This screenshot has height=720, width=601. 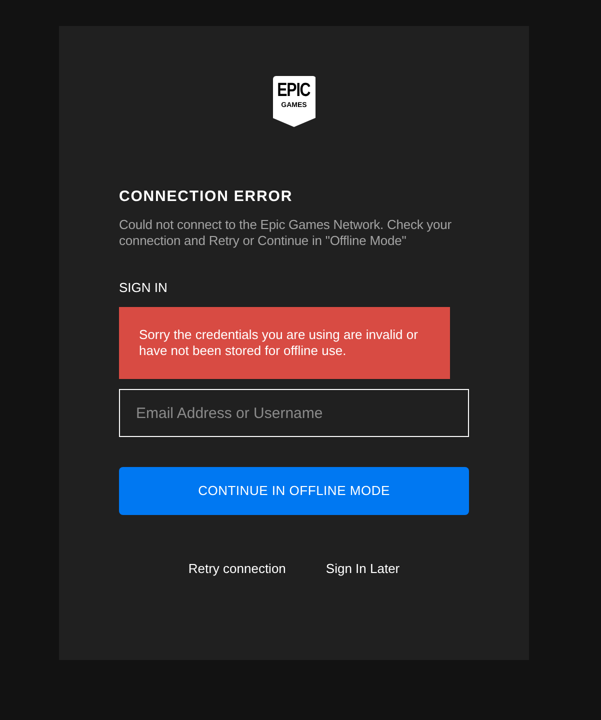 What do you see at coordinates (363, 569) in the screenshot?
I see `text-link: Sign In Later` at bounding box center [363, 569].